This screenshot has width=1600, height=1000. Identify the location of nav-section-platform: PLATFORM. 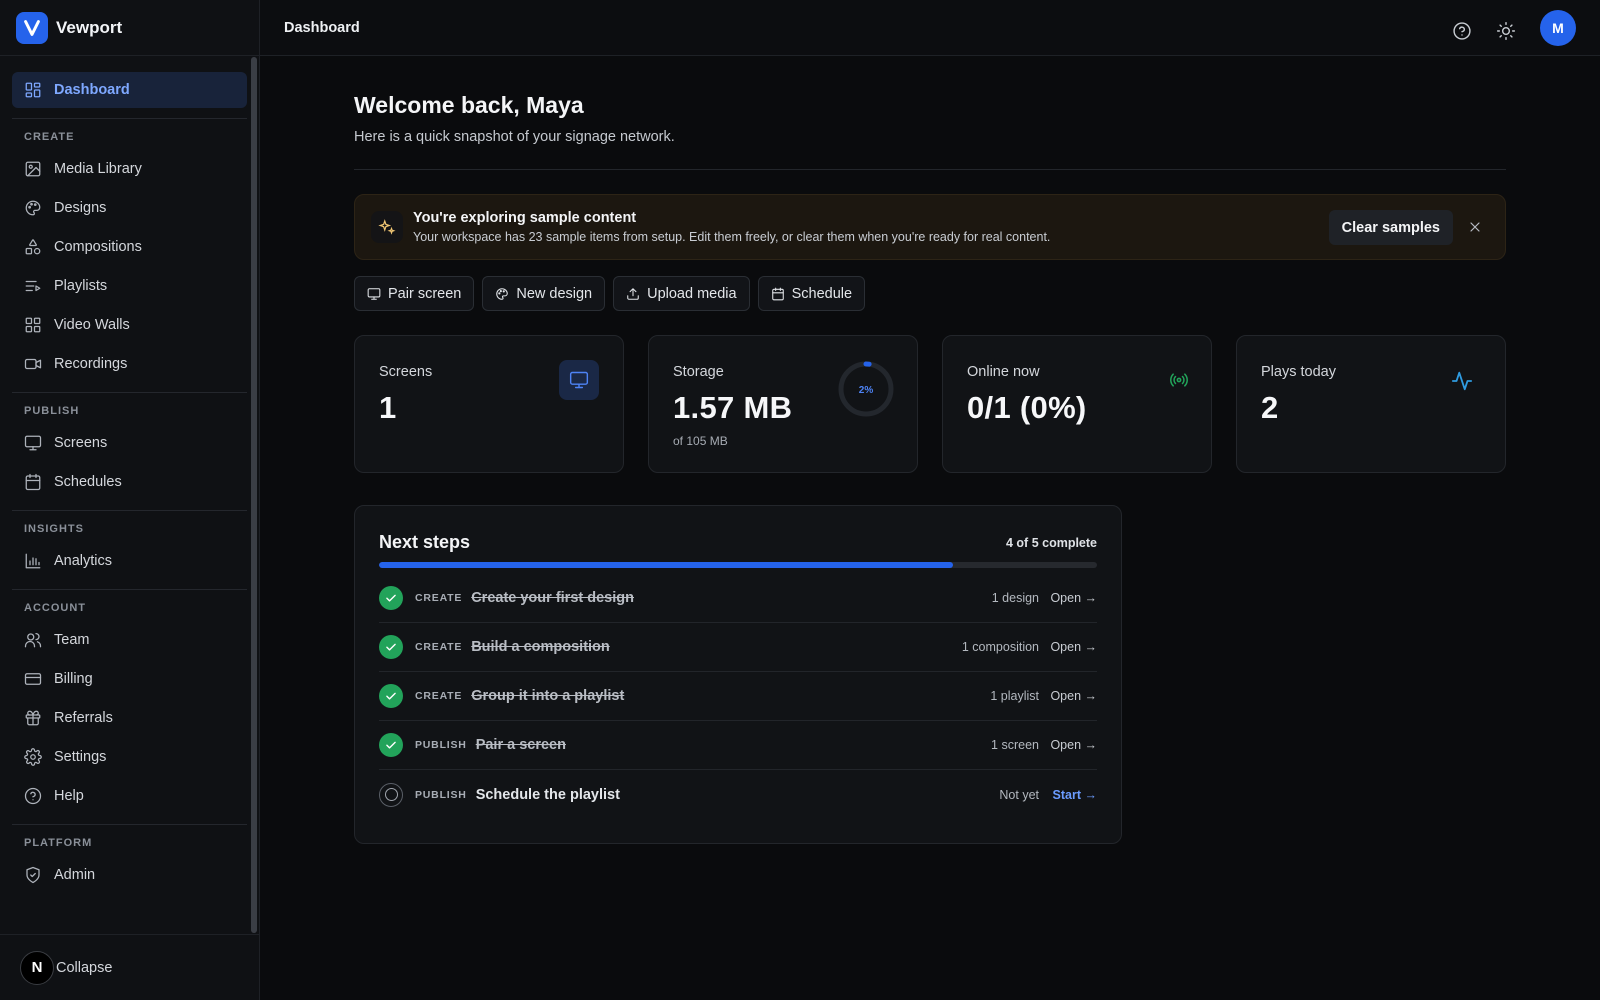
(58, 843).